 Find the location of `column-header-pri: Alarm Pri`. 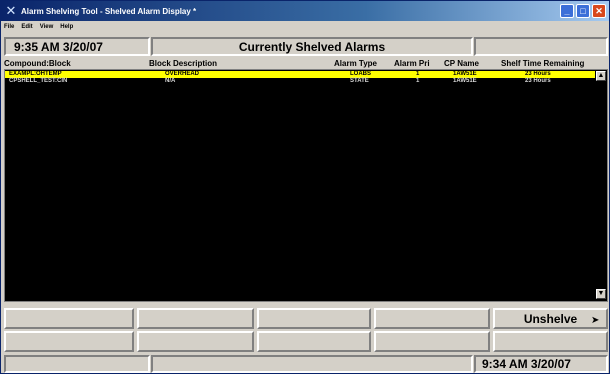

column-header-pri: Alarm Pri is located at coordinates (412, 63).